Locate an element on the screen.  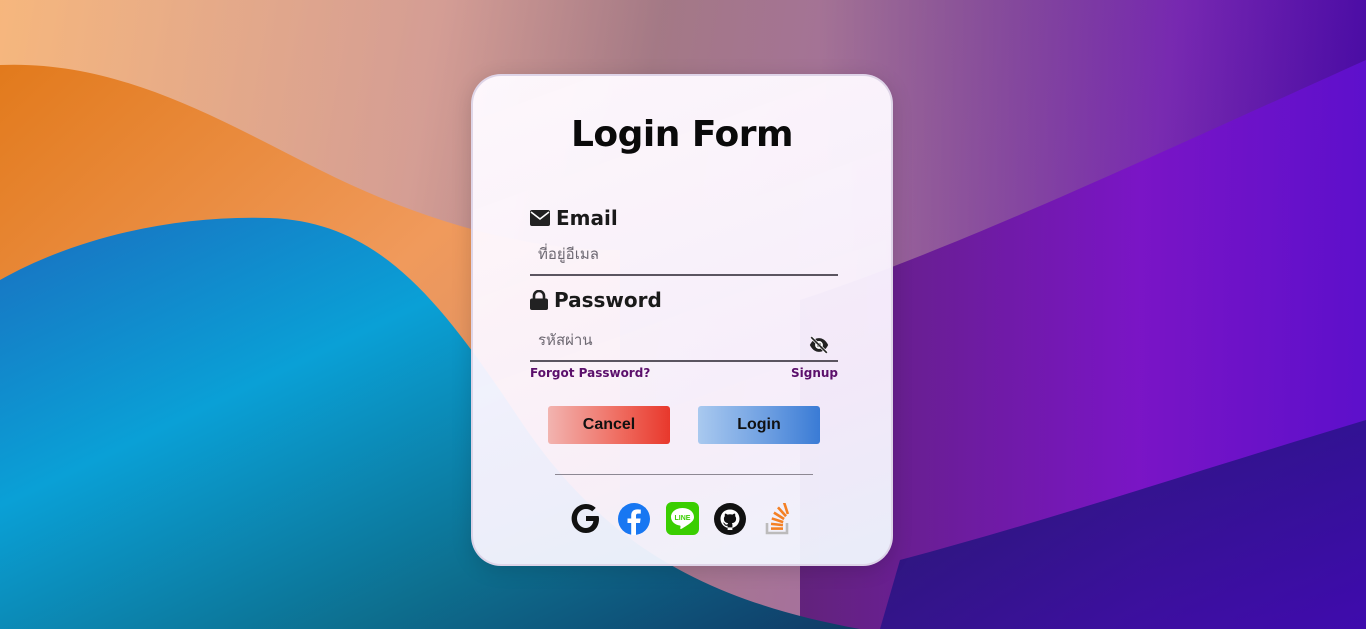
facebook-icon is located at coordinates (634, 518).